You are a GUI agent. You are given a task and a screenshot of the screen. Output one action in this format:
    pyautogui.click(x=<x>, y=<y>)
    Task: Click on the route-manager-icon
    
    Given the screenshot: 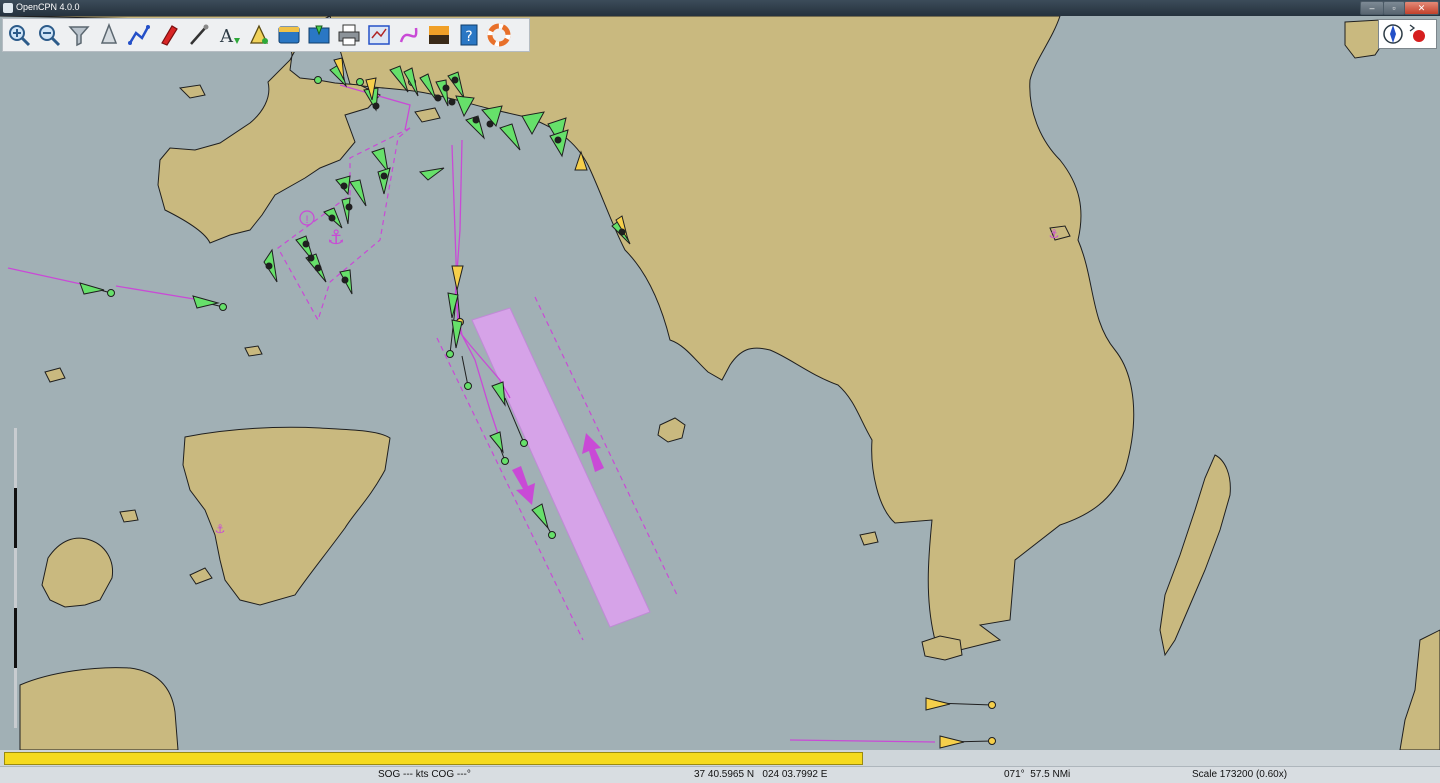 What is the action you would take?
    pyautogui.click(x=289, y=35)
    